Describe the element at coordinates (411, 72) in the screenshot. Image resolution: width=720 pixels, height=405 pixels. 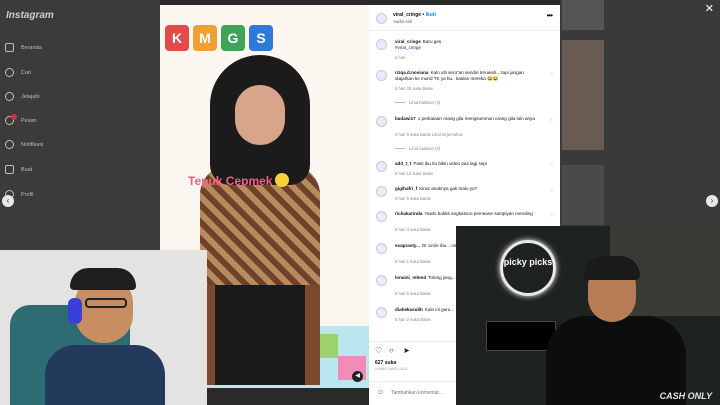
I see `comment-username: rizqa.d.noviana` at that location.